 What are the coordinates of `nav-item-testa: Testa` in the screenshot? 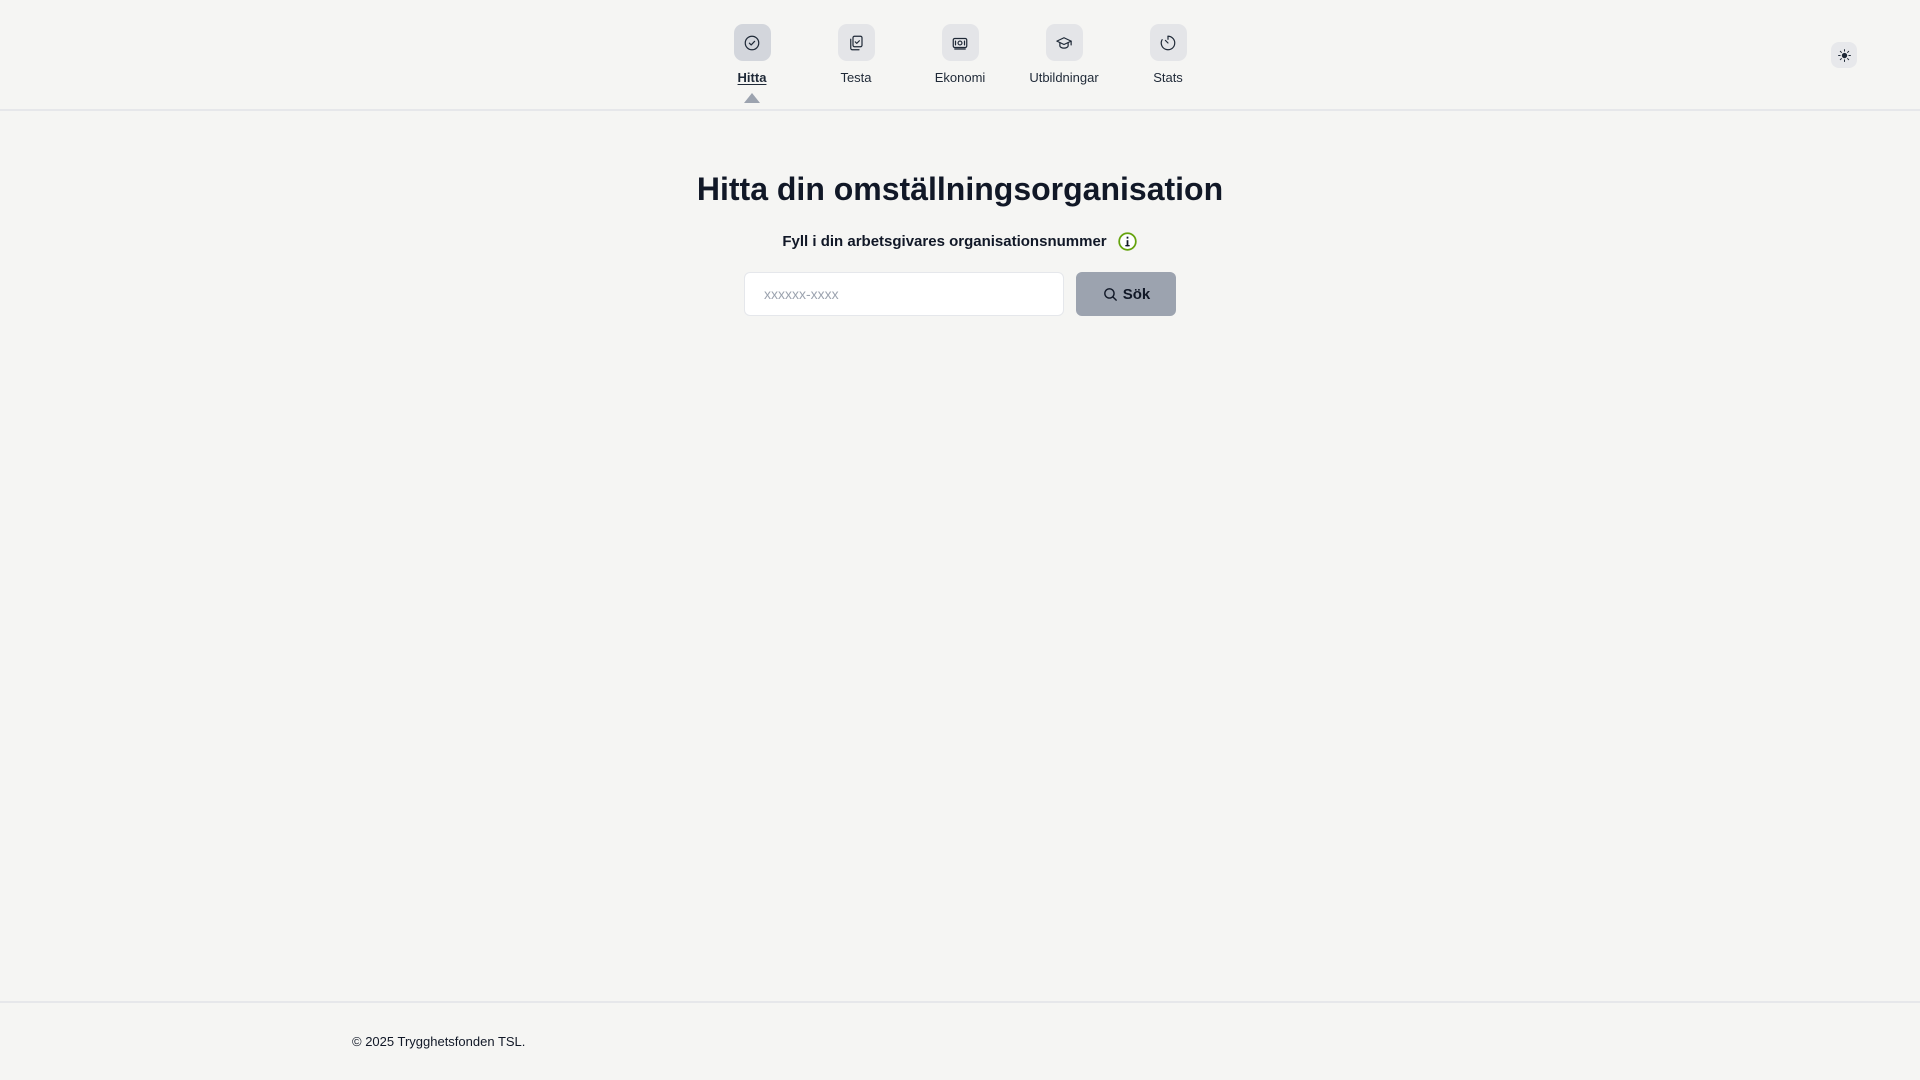 It's located at (856, 54).